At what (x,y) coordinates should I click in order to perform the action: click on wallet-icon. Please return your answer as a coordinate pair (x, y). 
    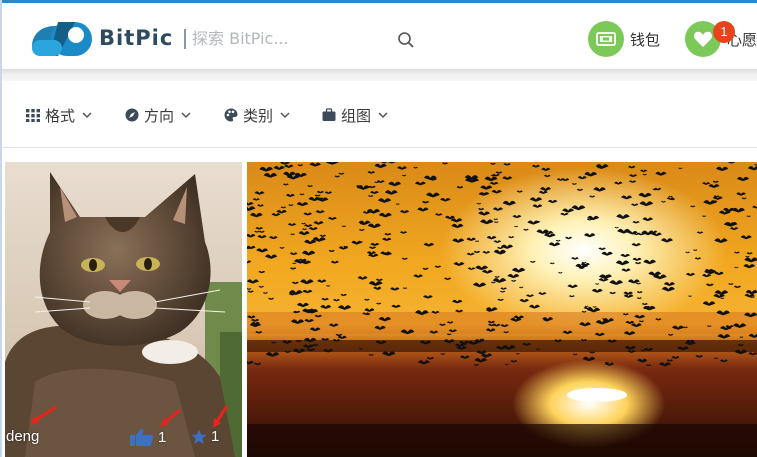
    Looking at the image, I should click on (606, 39).